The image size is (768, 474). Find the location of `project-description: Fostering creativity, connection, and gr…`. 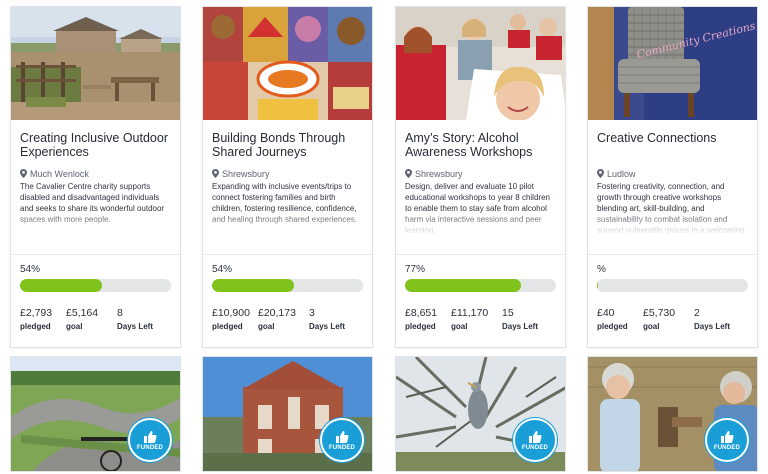

project-description: Fostering creativity, connection, and gr… is located at coordinates (672, 208).